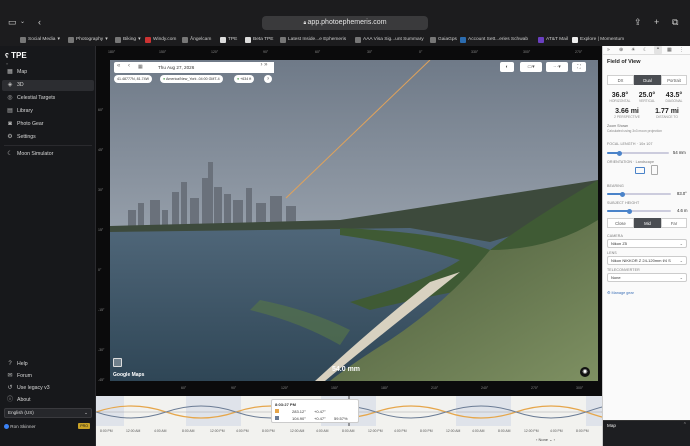  Describe the element at coordinates (646, 433) in the screenshot. I see `mini-map-panel: Map ⌃` at that location.